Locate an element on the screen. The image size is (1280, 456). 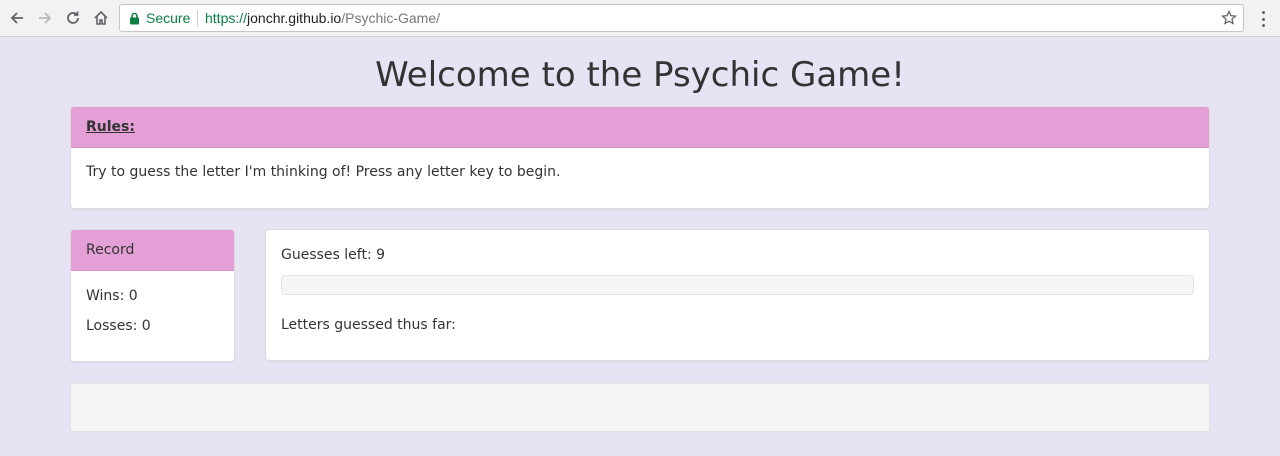
back-button is located at coordinates (17, 18).